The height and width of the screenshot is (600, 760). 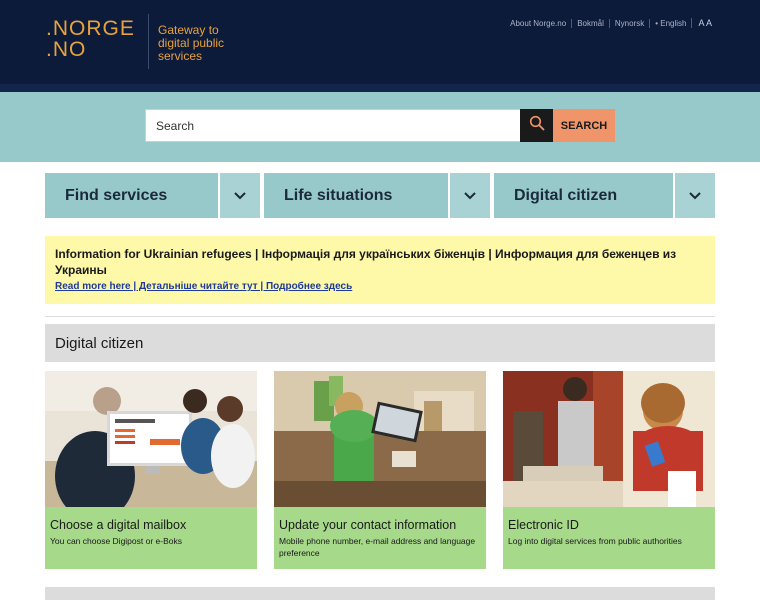 What do you see at coordinates (628, 23) in the screenshot?
I see `nynorsk-link: Nynorsk` at bounding box center [628, 23].